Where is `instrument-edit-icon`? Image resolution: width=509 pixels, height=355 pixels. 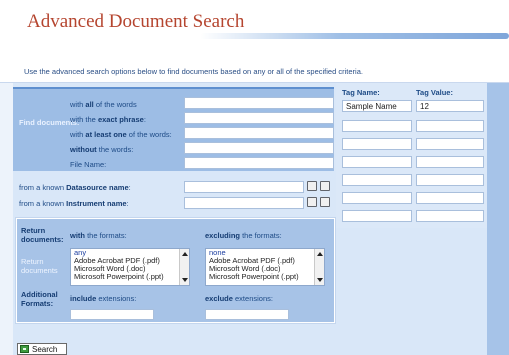 instrument-edit-icon is located at coordinates (325, 202).